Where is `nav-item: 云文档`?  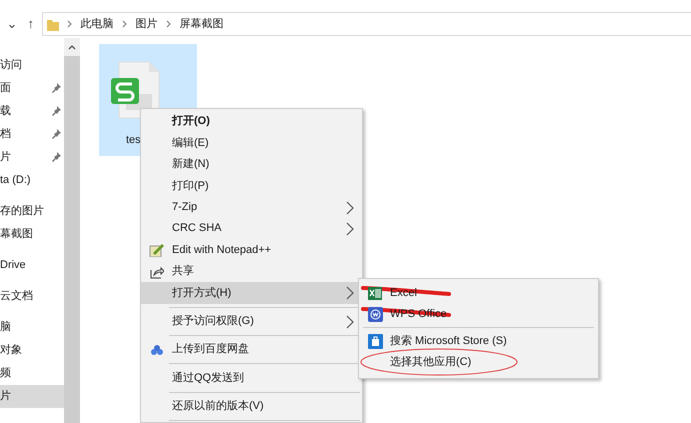 nav-item: 云文档 is located at coordinates (32, 296).